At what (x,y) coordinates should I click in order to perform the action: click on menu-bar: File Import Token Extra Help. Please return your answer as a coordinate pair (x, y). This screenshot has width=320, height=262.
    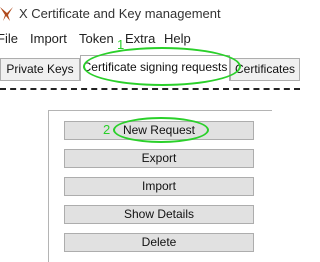
    Looking at the image, I should click on (150, 39).